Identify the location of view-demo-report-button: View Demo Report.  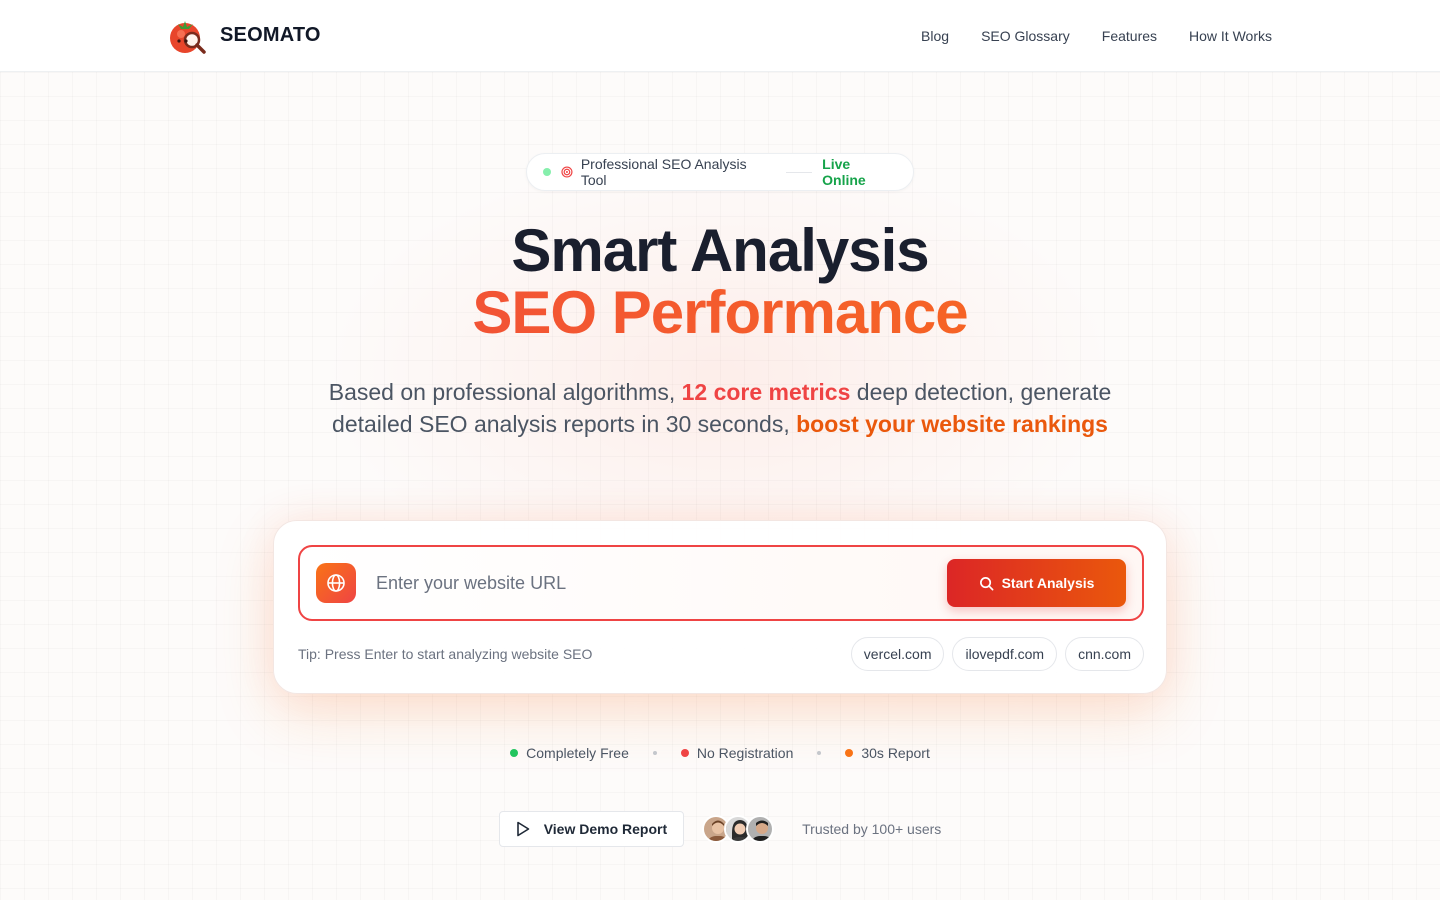
(591, 829).